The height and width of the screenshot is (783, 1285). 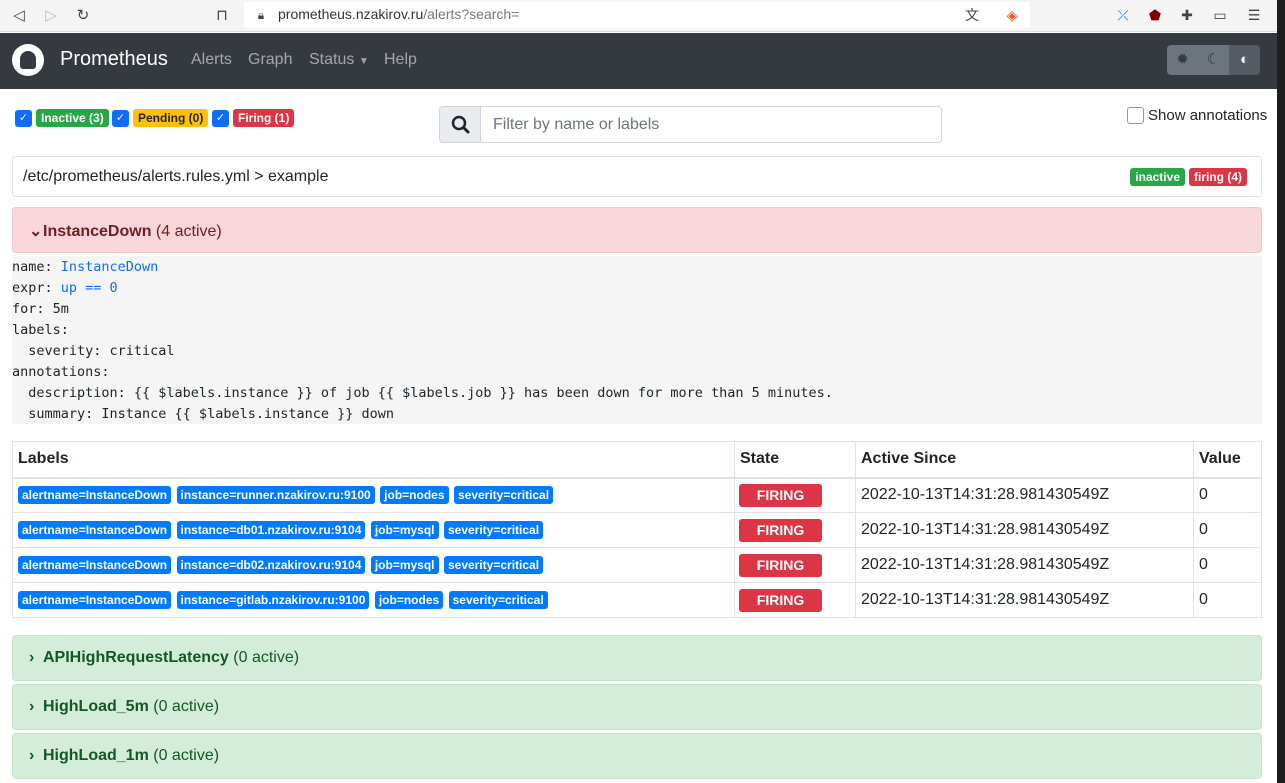 I want to click on url-text: prometheus.nzakirov.ru/alerts?search=, so click(x=399, y=14).